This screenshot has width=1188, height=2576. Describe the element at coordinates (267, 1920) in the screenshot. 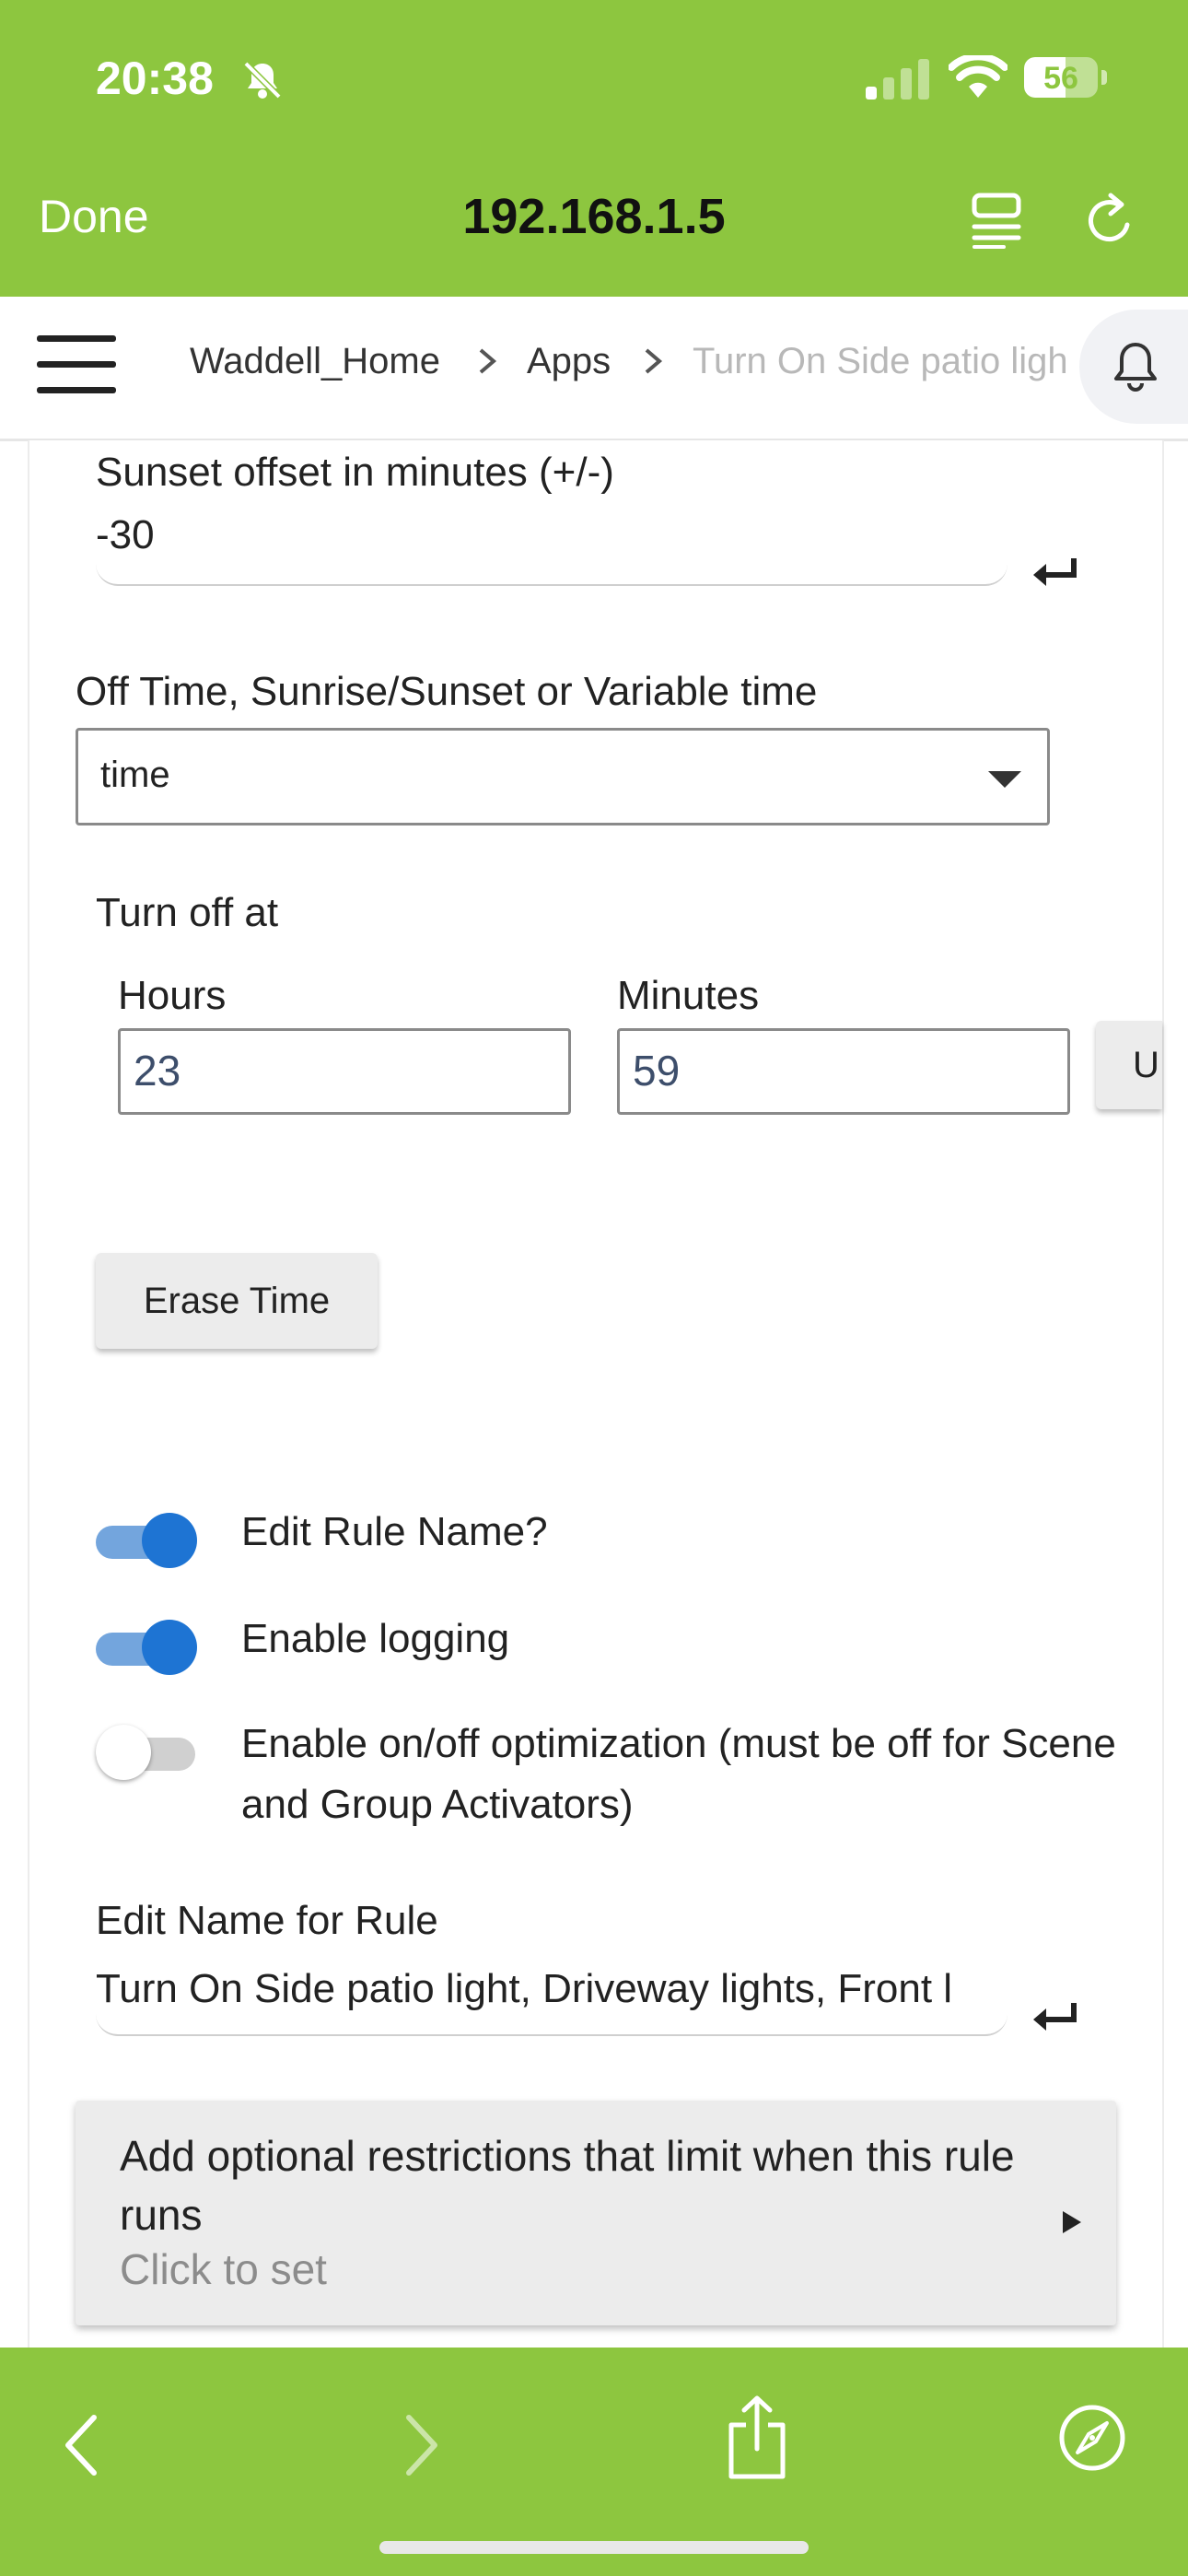

I see `rule-name-label: Edit Name for Rule` at that location.